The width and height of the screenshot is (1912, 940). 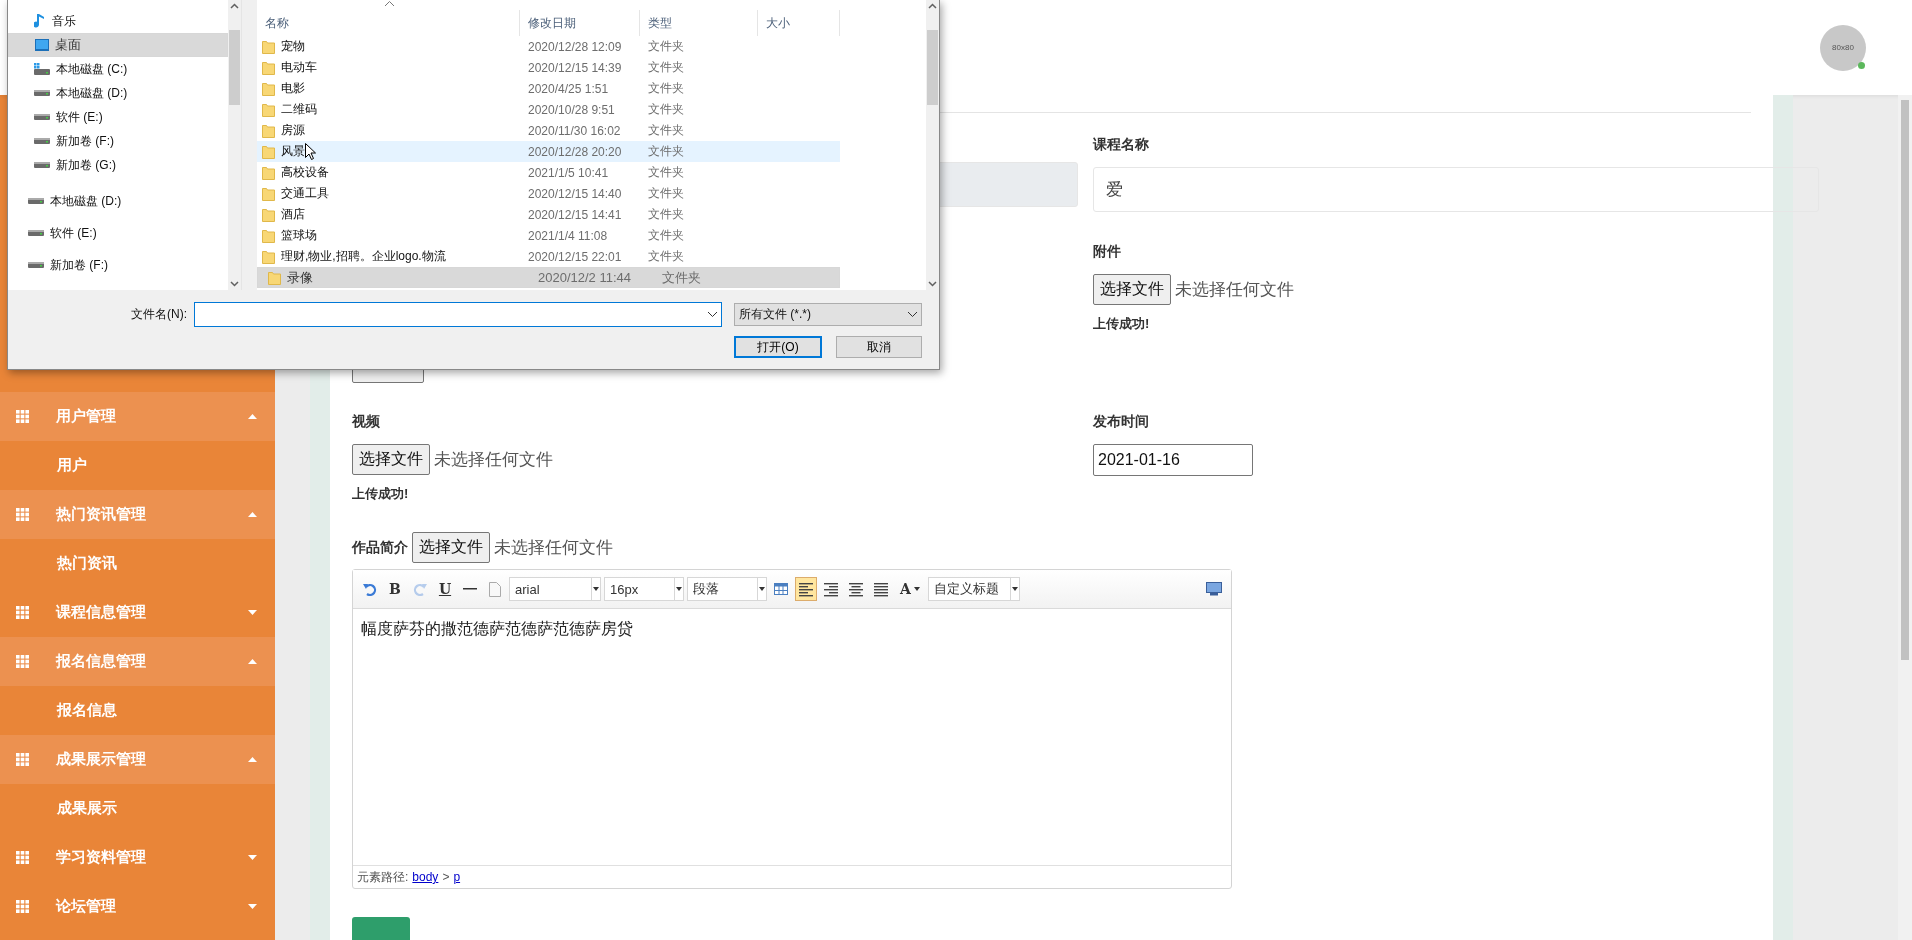 I want to click on chevron-down-icon, so click(x=712, y=314).